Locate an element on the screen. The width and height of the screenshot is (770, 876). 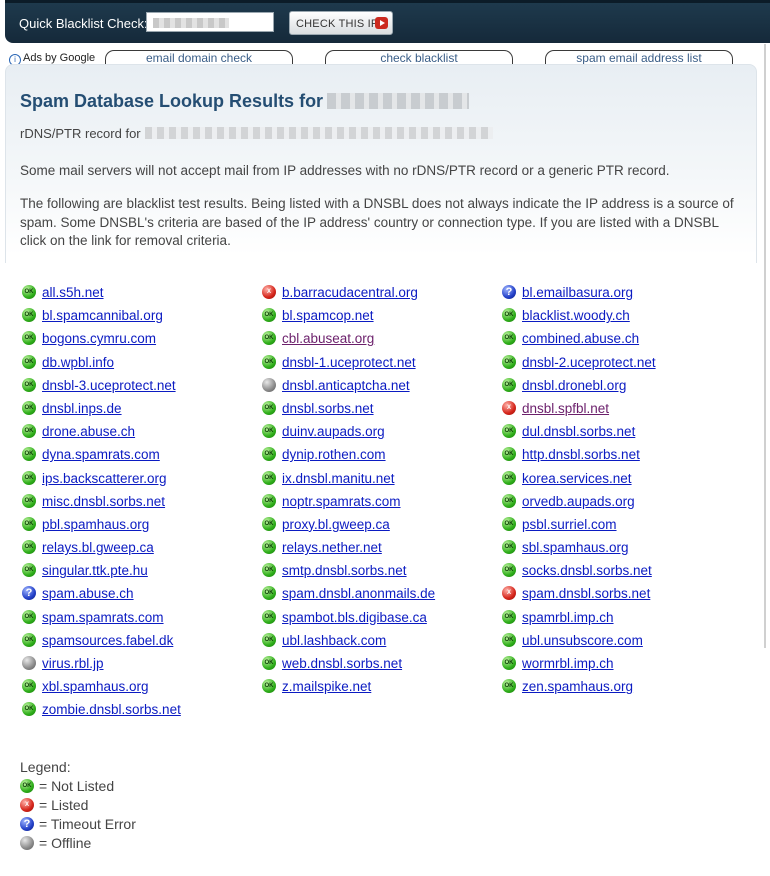
top-bar-rim is located at coordinates (387, 1).